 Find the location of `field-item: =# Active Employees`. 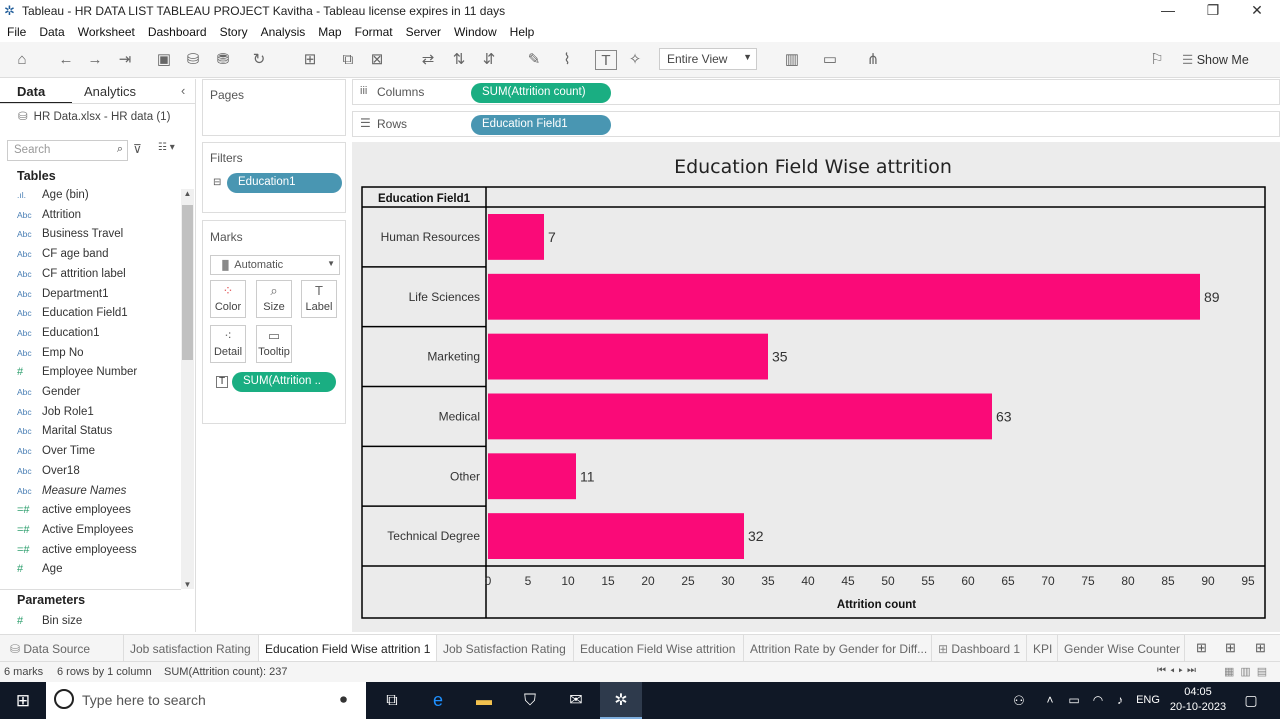

field-item: =# Active Employees is located at coordinates (99, 534).